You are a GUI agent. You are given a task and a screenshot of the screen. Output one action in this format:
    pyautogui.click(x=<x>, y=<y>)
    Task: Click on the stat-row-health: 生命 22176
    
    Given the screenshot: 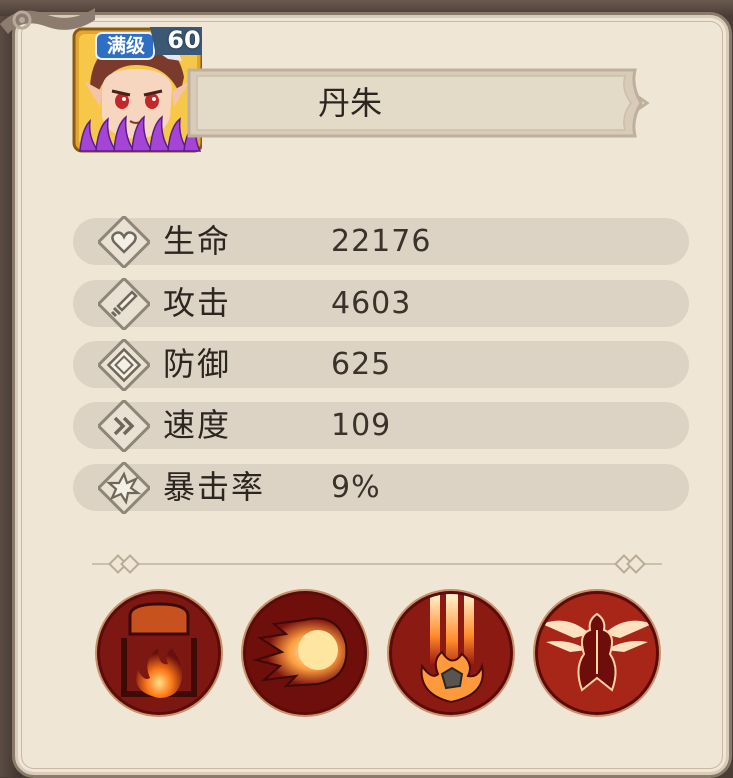 What is the action you would take?
    pyautogui.click(x=381, y=242)
    